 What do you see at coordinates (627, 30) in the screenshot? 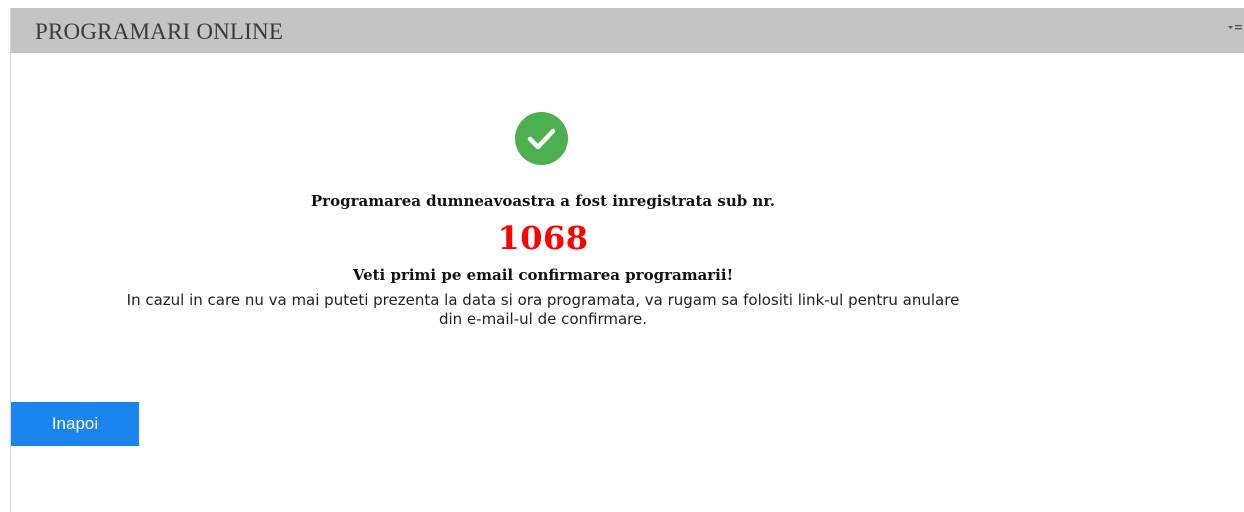
I see `panel-header: PROGRAMARI ONLINE` at bounding box center [627, 30].